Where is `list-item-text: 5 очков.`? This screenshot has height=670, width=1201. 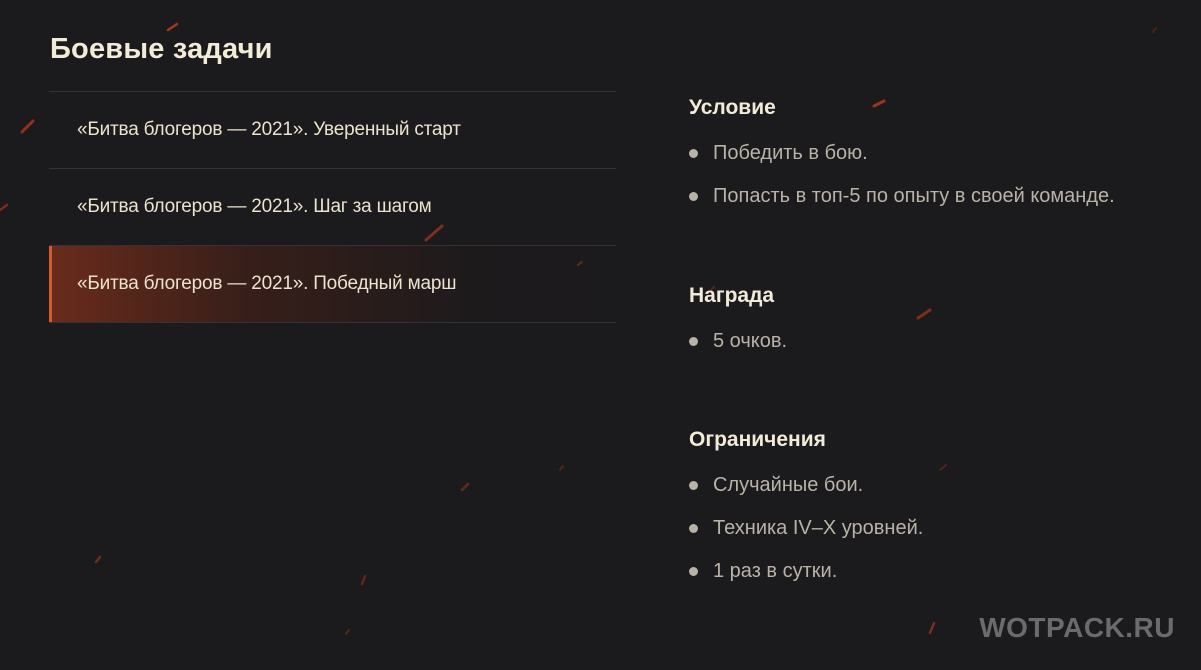 list-item-text: 5 очков. is located at coordinates (750, 341).